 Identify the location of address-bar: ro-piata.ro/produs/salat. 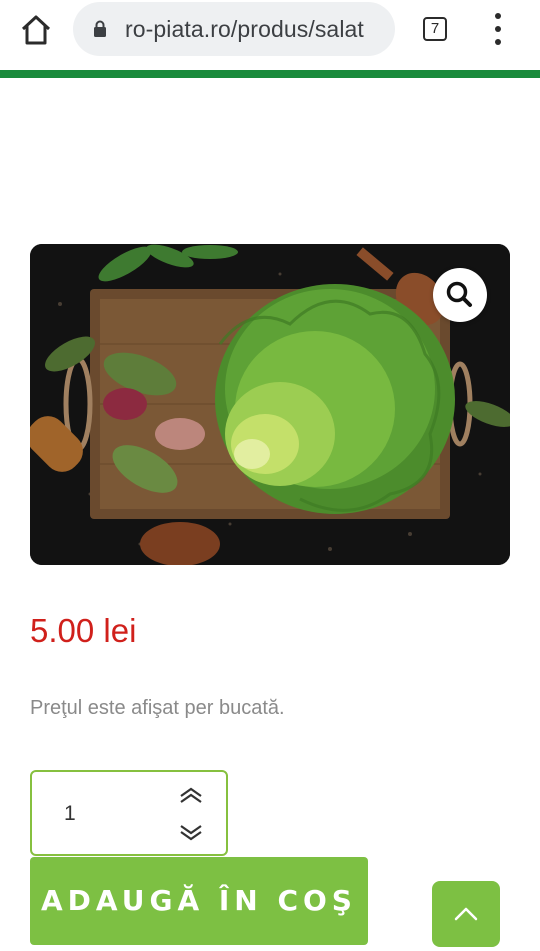
(234, 29).